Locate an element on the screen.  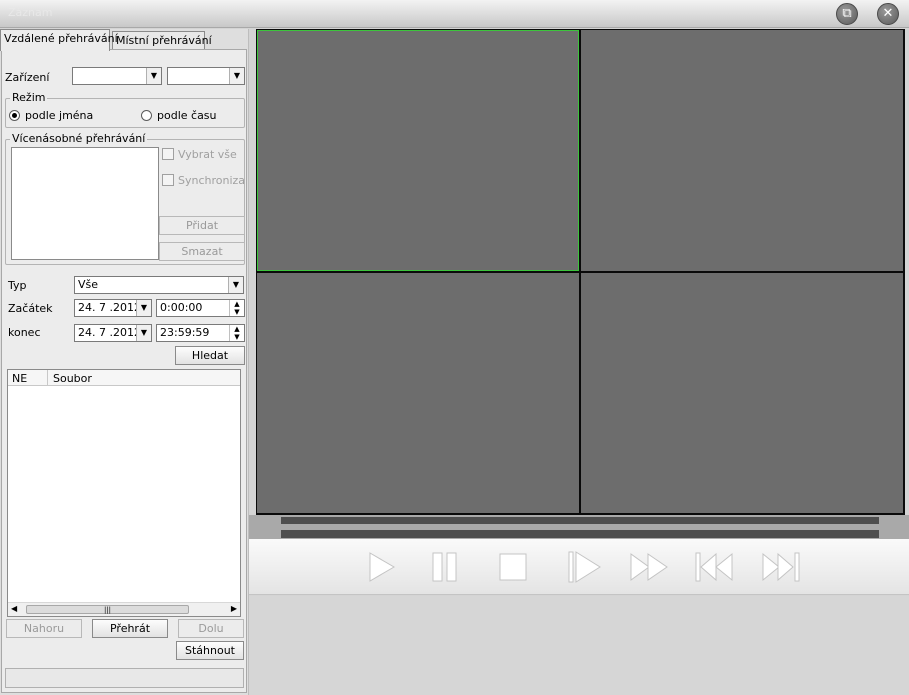
end-date-value: 24. 7 .2012 is located at coordinates (109, 332).